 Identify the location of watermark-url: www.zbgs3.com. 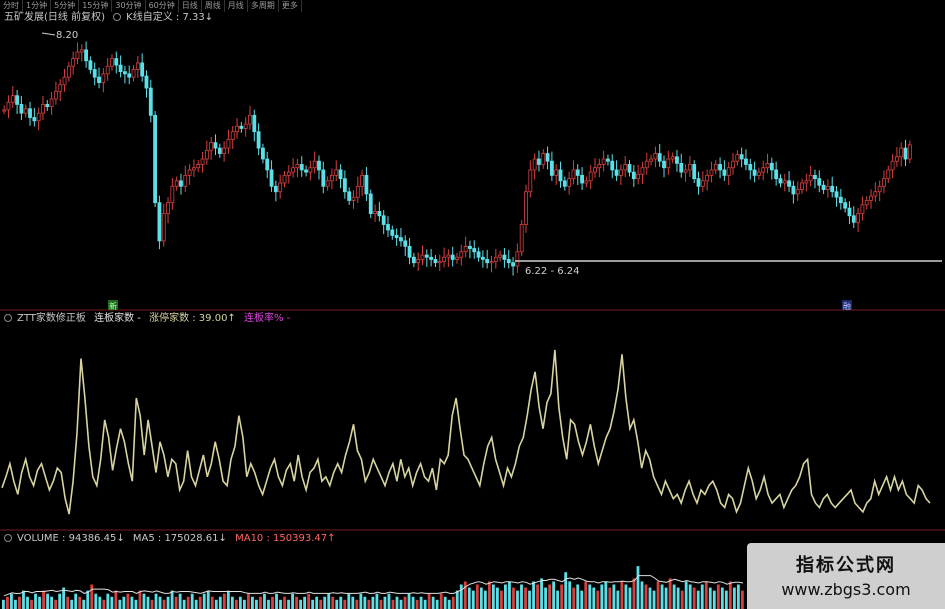
(846, 589).